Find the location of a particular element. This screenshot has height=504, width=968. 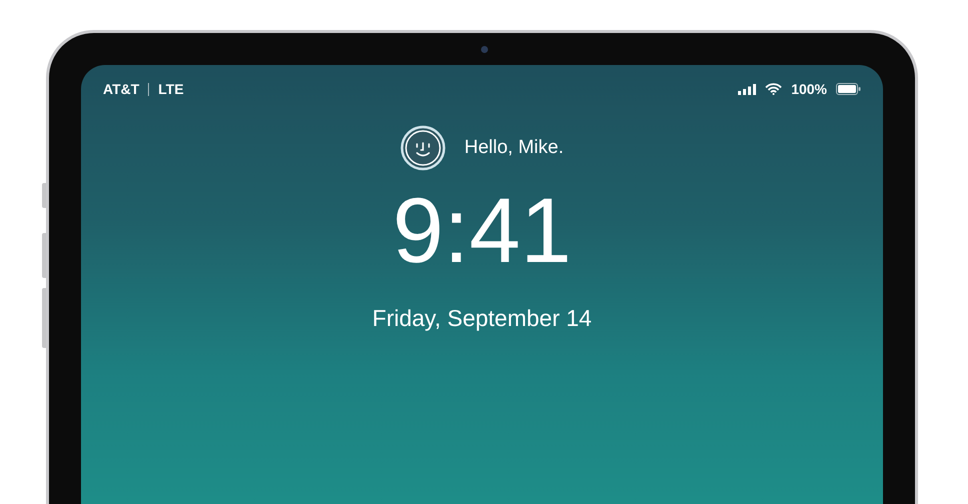

battery-icon is located at coordinates (848, 89).